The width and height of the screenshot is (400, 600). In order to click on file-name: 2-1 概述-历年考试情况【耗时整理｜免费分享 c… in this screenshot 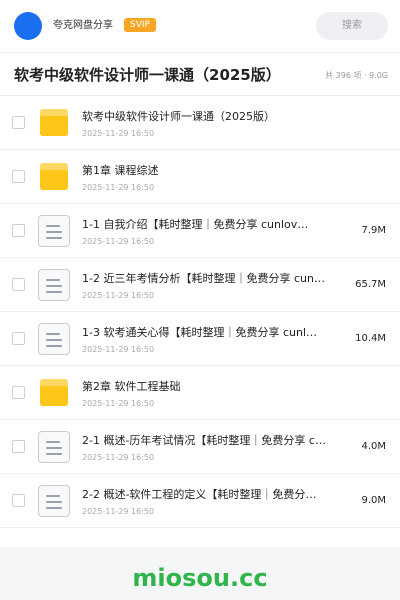, I will do `click(204, 440)`.